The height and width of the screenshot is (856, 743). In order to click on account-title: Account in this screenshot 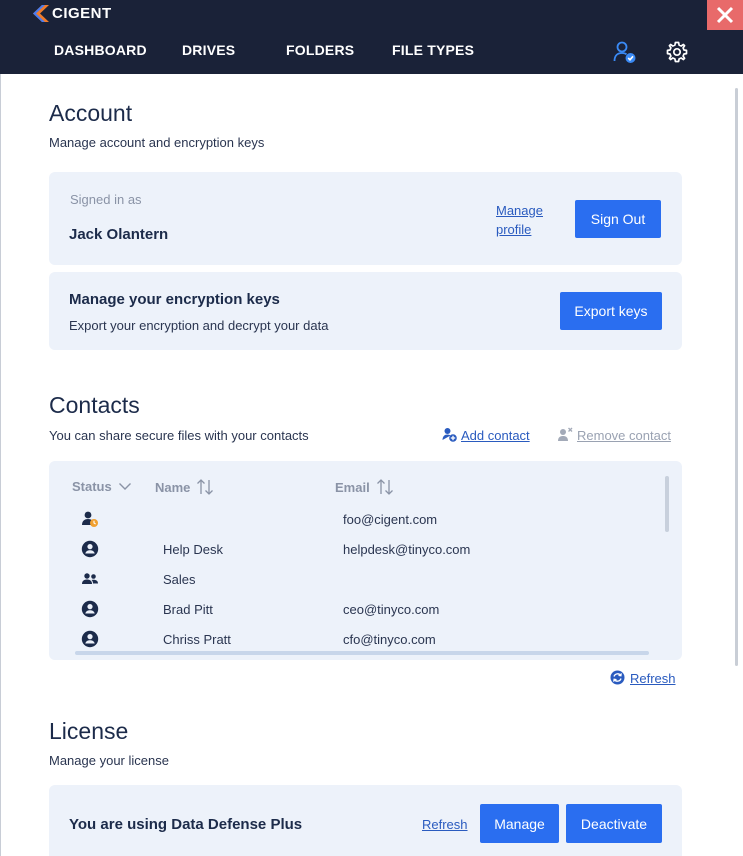, I will do `click(91, 113)`.